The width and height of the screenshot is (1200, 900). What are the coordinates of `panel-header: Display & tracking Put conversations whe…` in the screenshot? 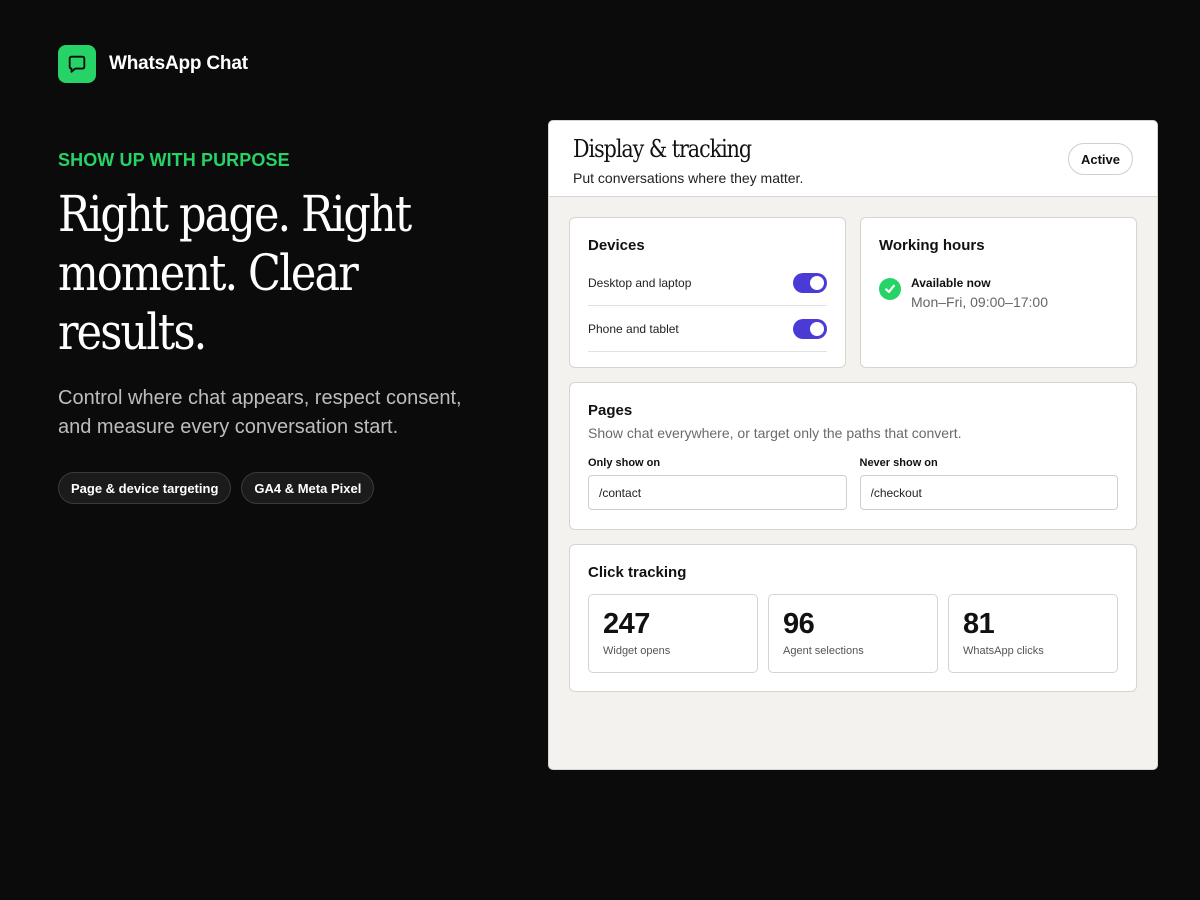 It's located at (853, 159).